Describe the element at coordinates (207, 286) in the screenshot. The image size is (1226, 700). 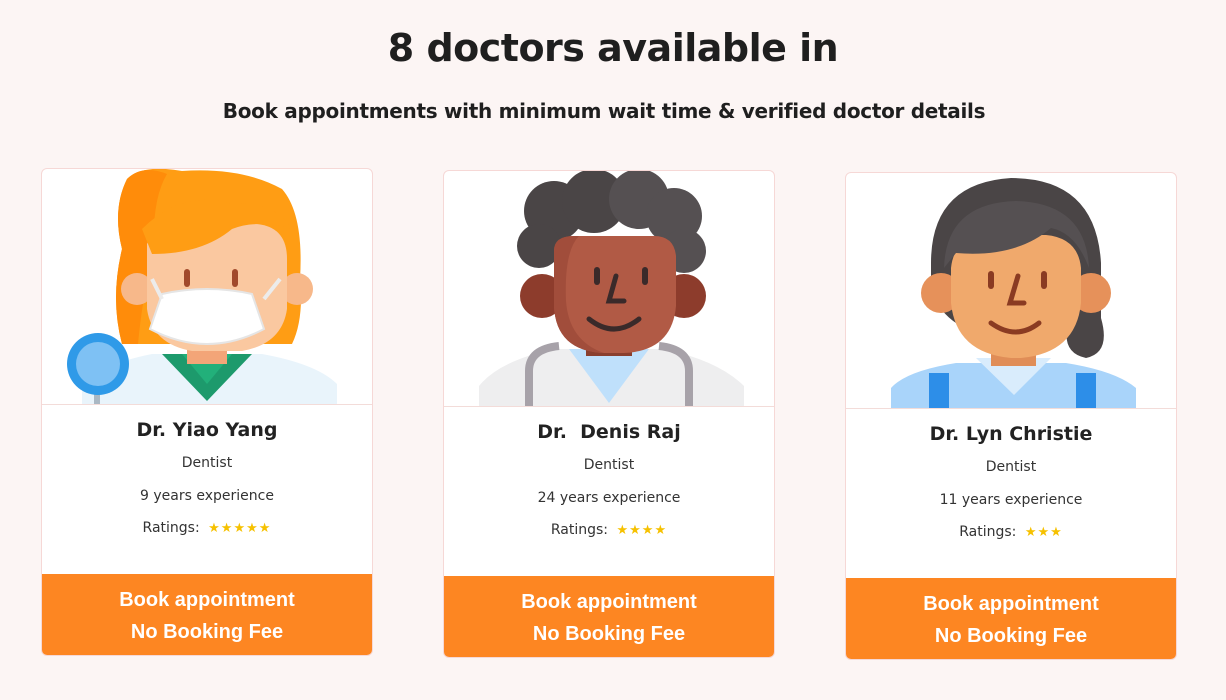
I see `female-doctor-mask-icon` at that location.